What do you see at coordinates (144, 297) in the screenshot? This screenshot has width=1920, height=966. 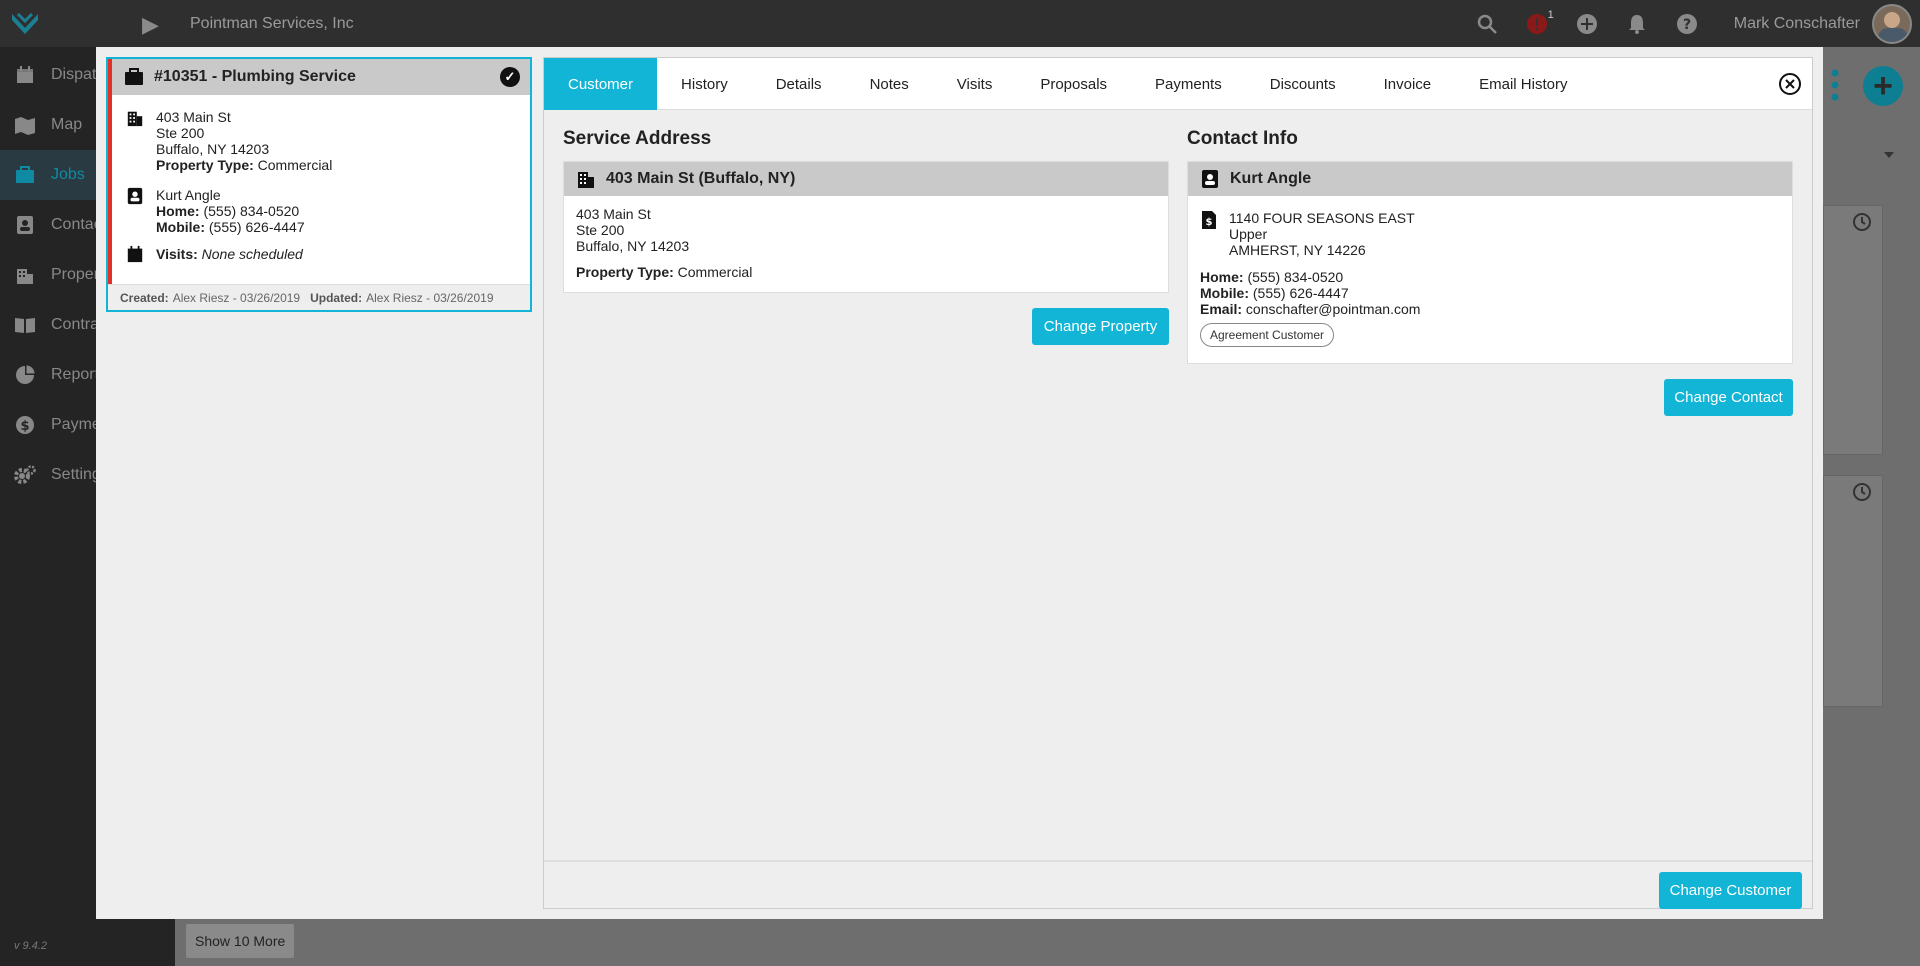 I see `created-label: Created:` at bounding box center [144, 297].